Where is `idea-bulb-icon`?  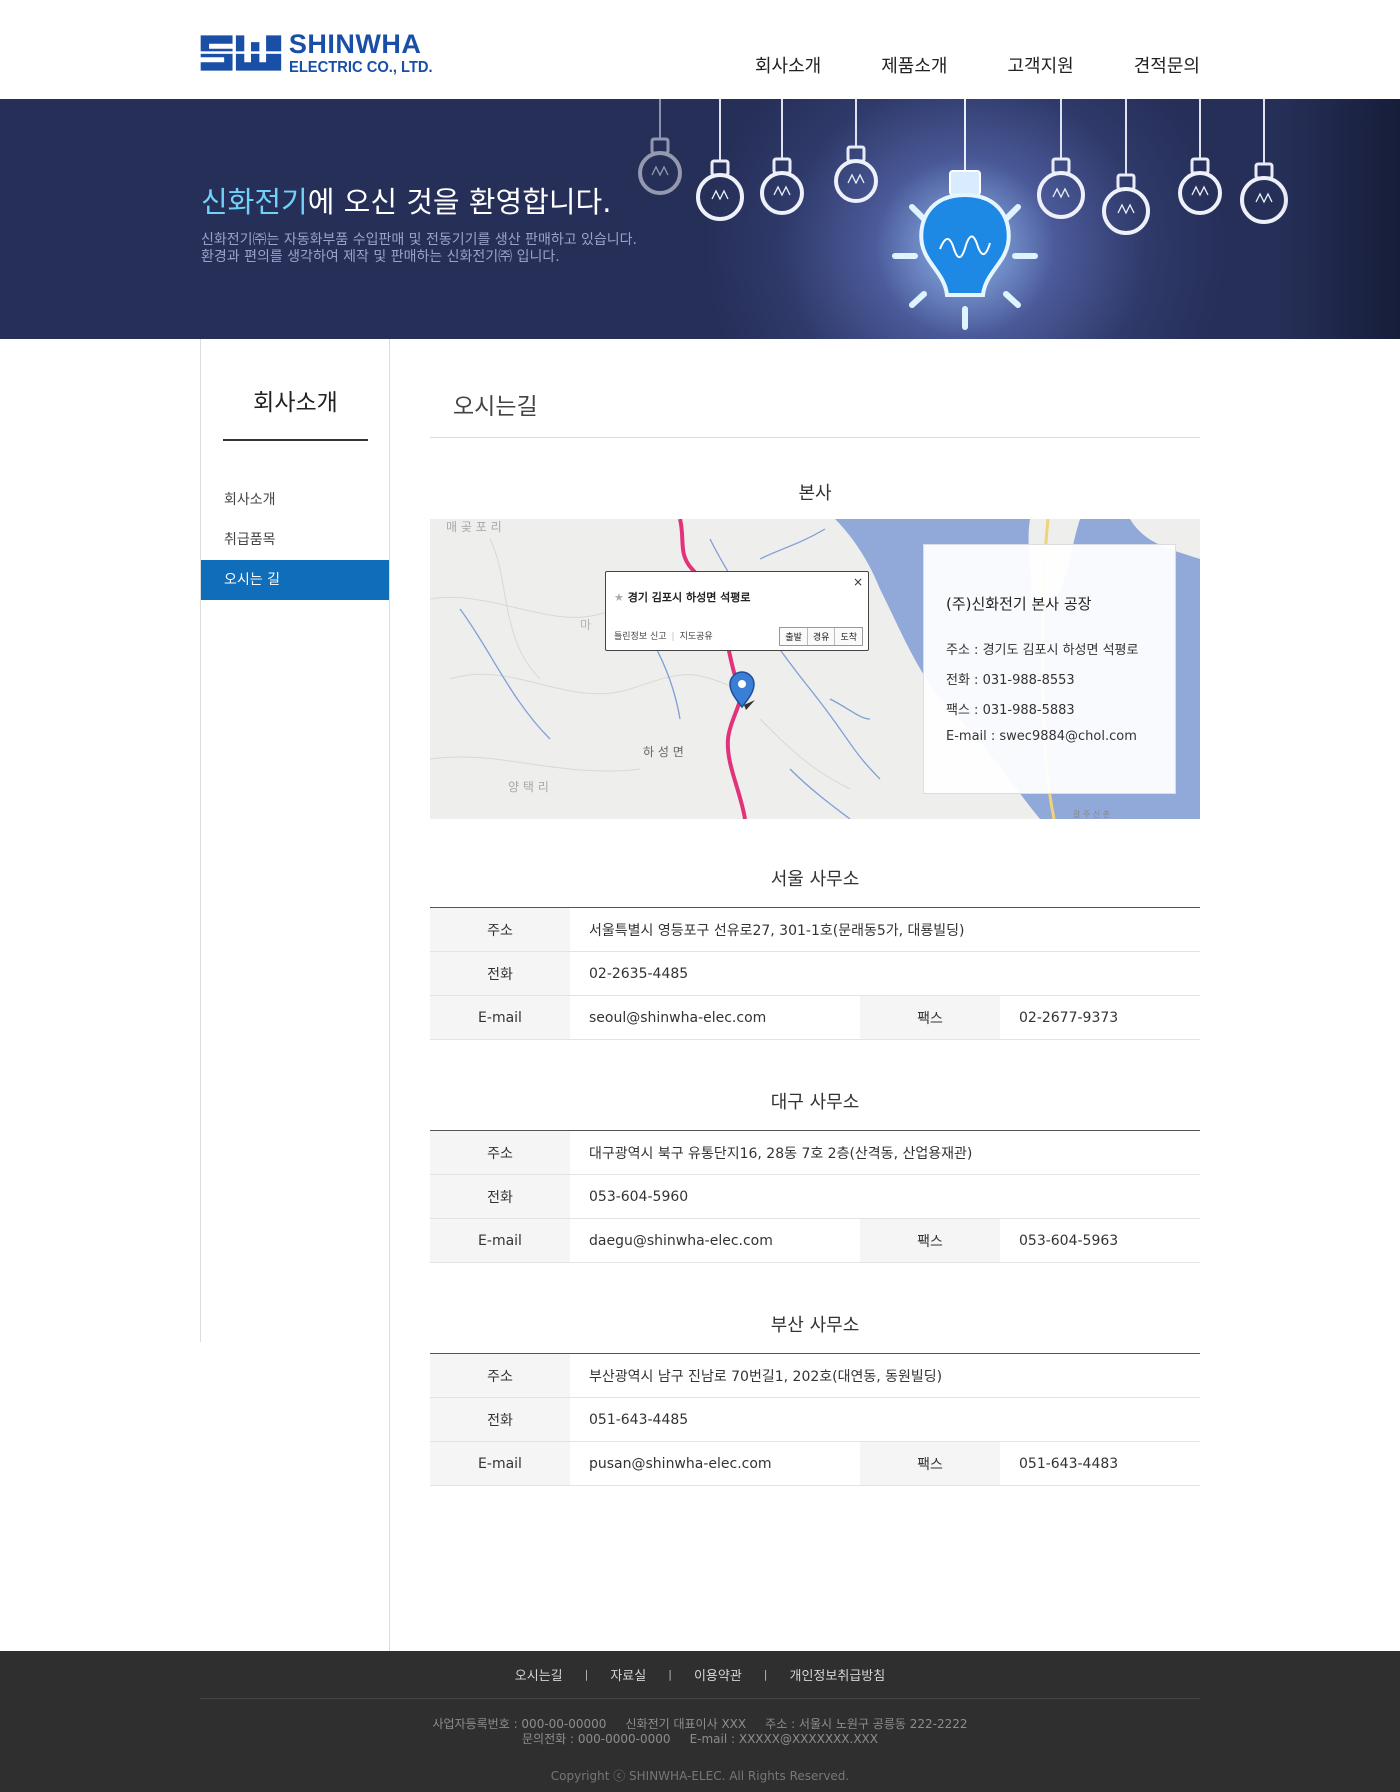
idea-bulb-icon is located at coordinates (965, 218).